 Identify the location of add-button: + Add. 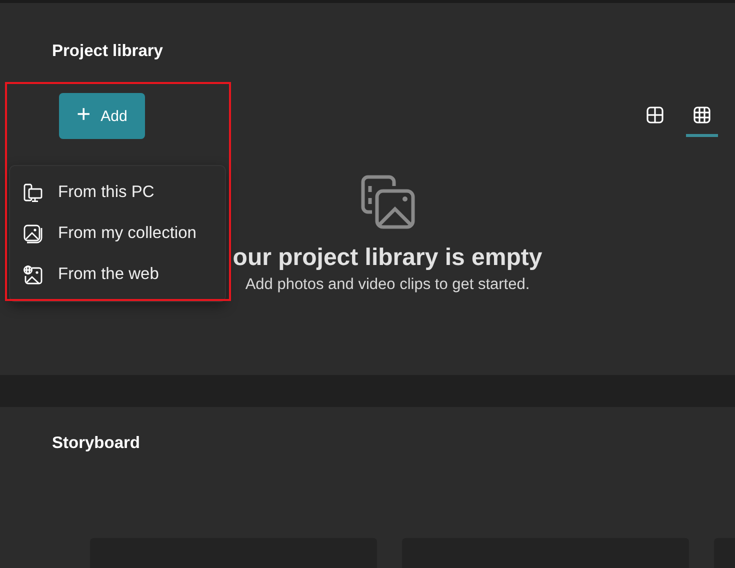
(102, 116).